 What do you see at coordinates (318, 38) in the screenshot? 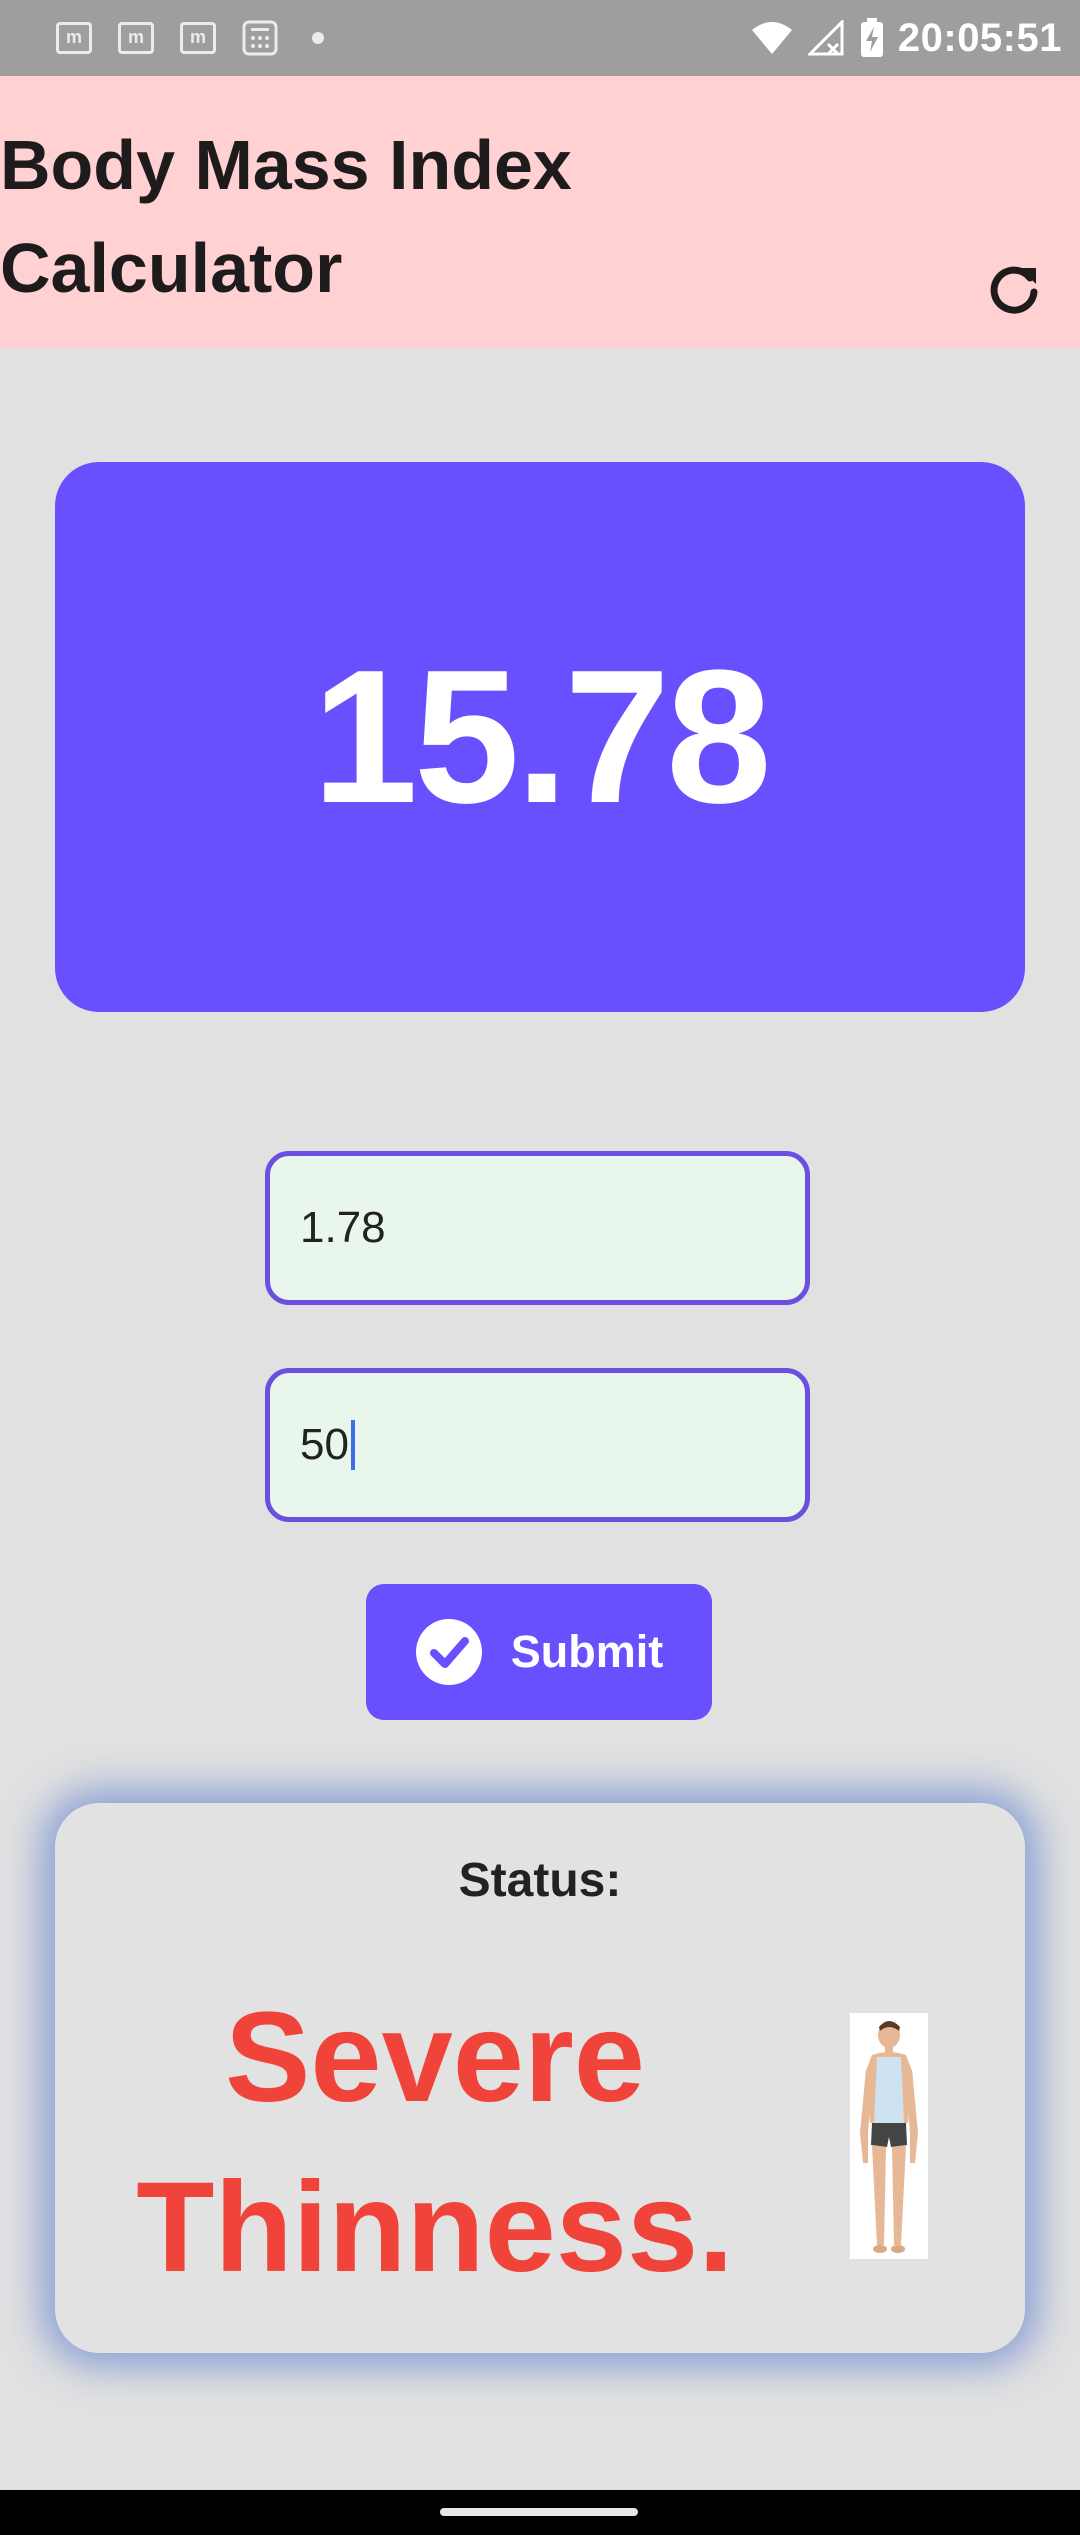
I see `more-notifications-dot` at bounding box center [318, 38].